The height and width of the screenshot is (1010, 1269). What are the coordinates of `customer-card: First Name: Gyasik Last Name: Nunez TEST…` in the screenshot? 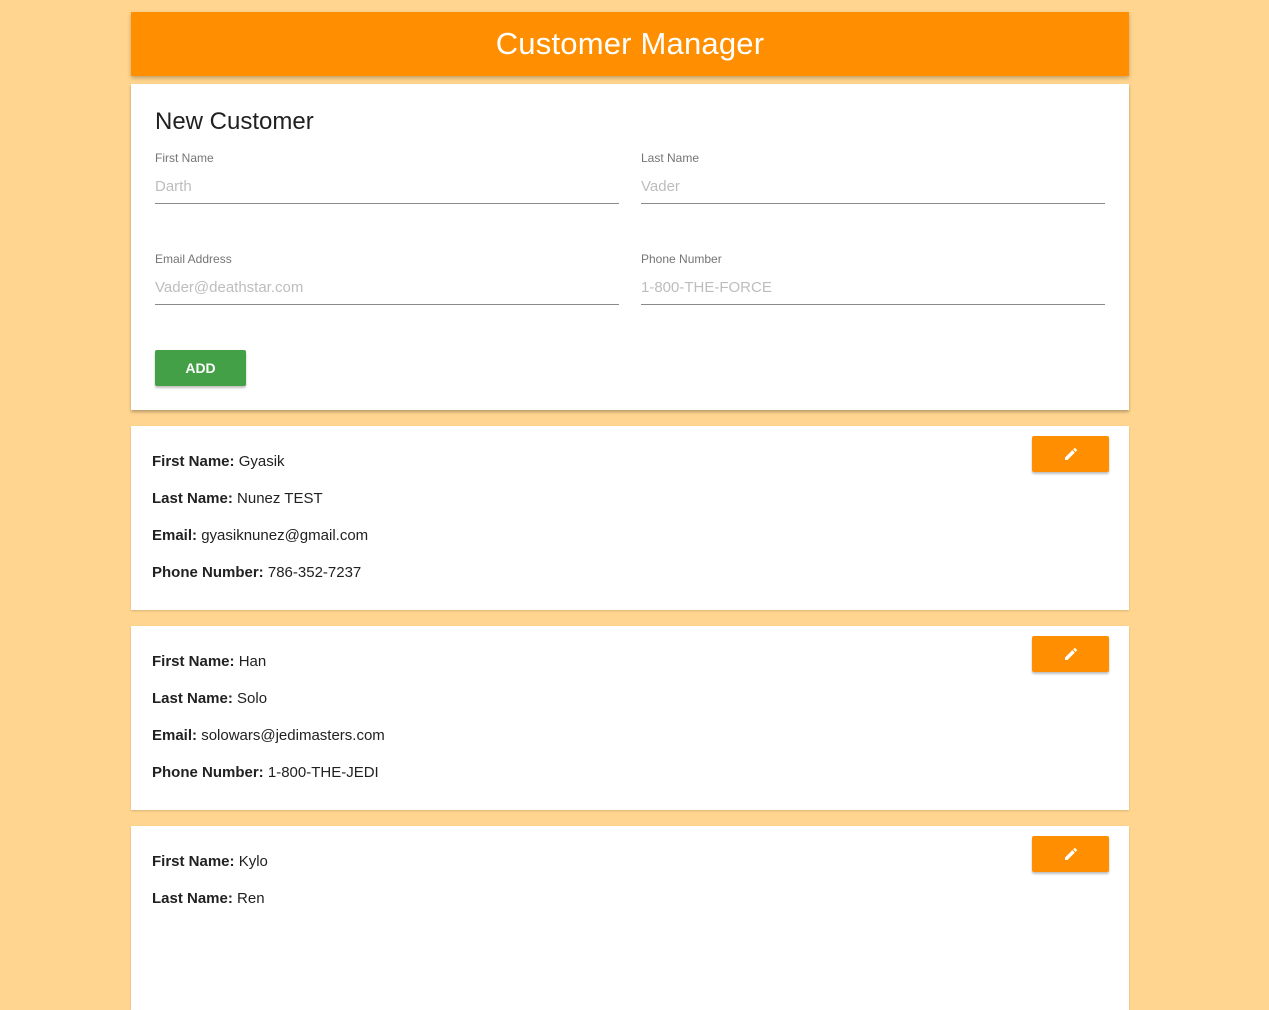 It's located at (630, 518).